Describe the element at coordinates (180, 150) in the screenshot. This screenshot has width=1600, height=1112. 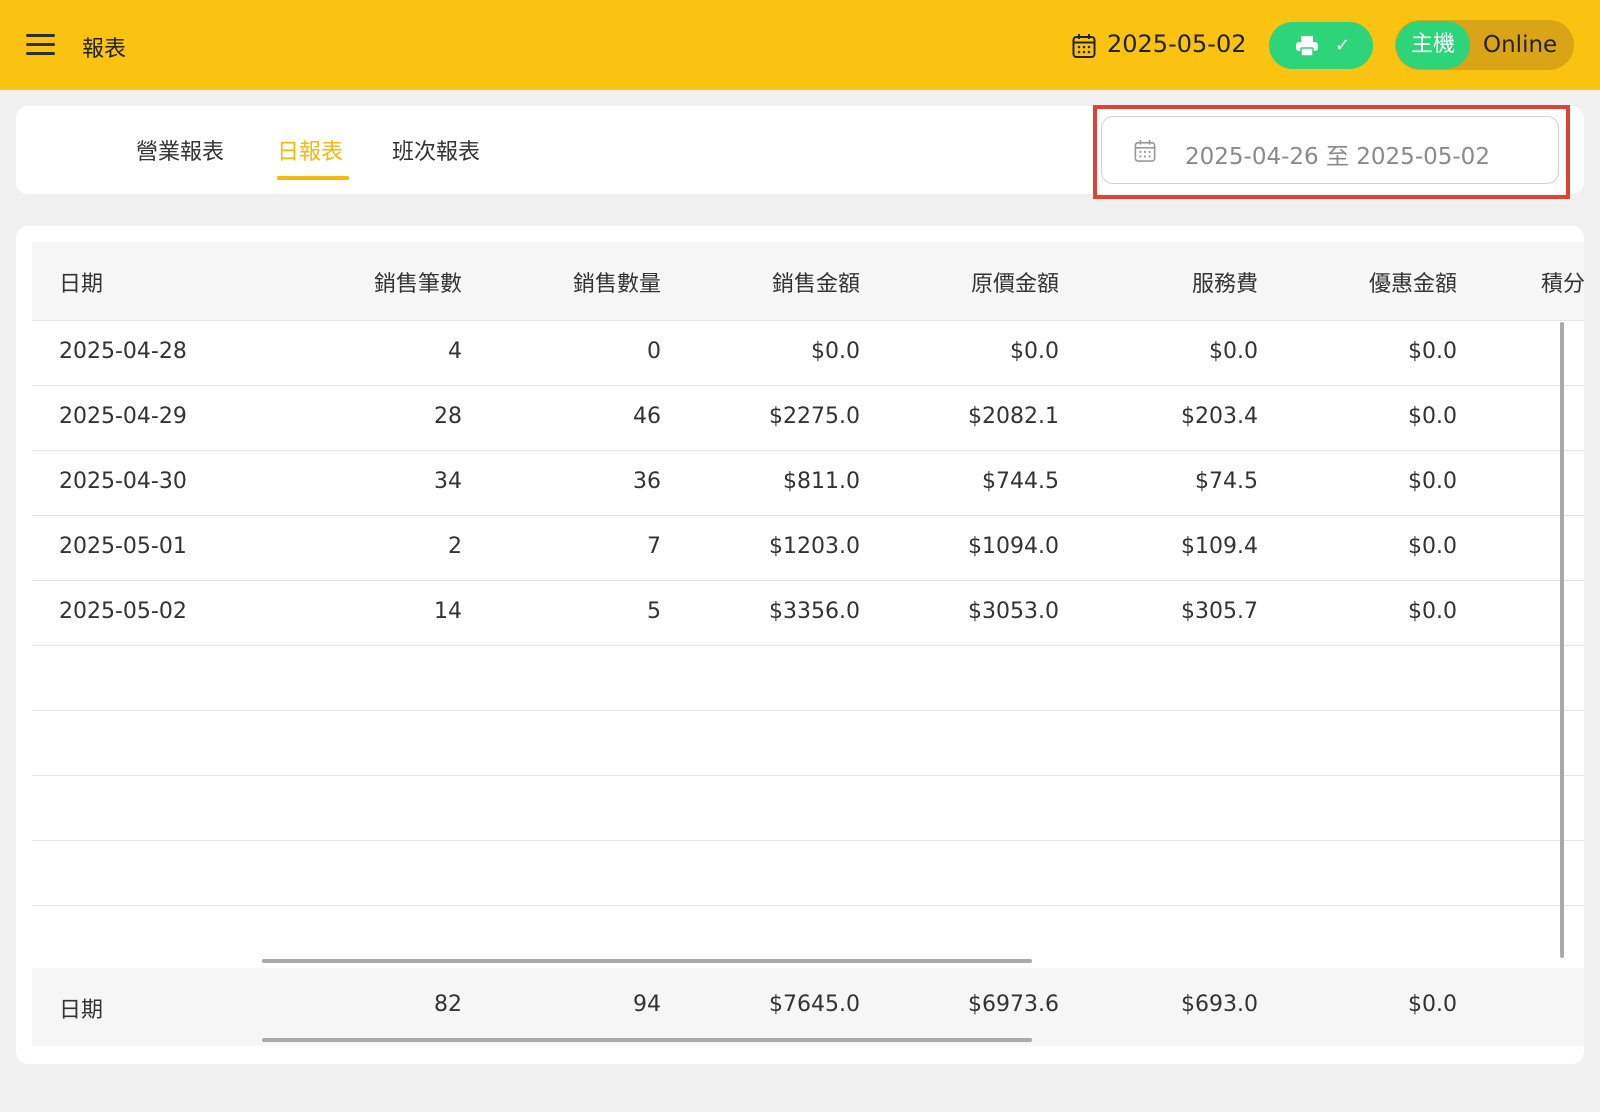
I see `tab-business-report: 營業報表` at that location.